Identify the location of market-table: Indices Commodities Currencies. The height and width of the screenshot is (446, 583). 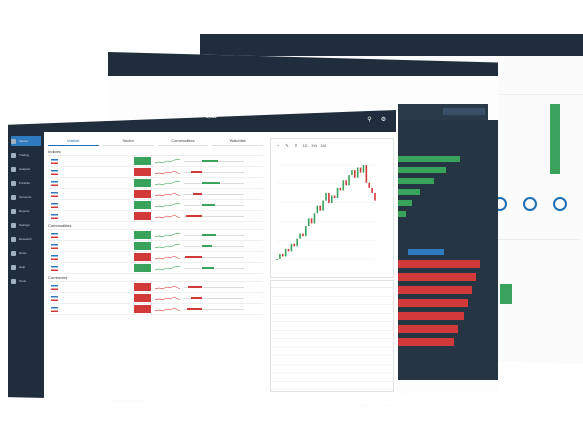
(155, 231).